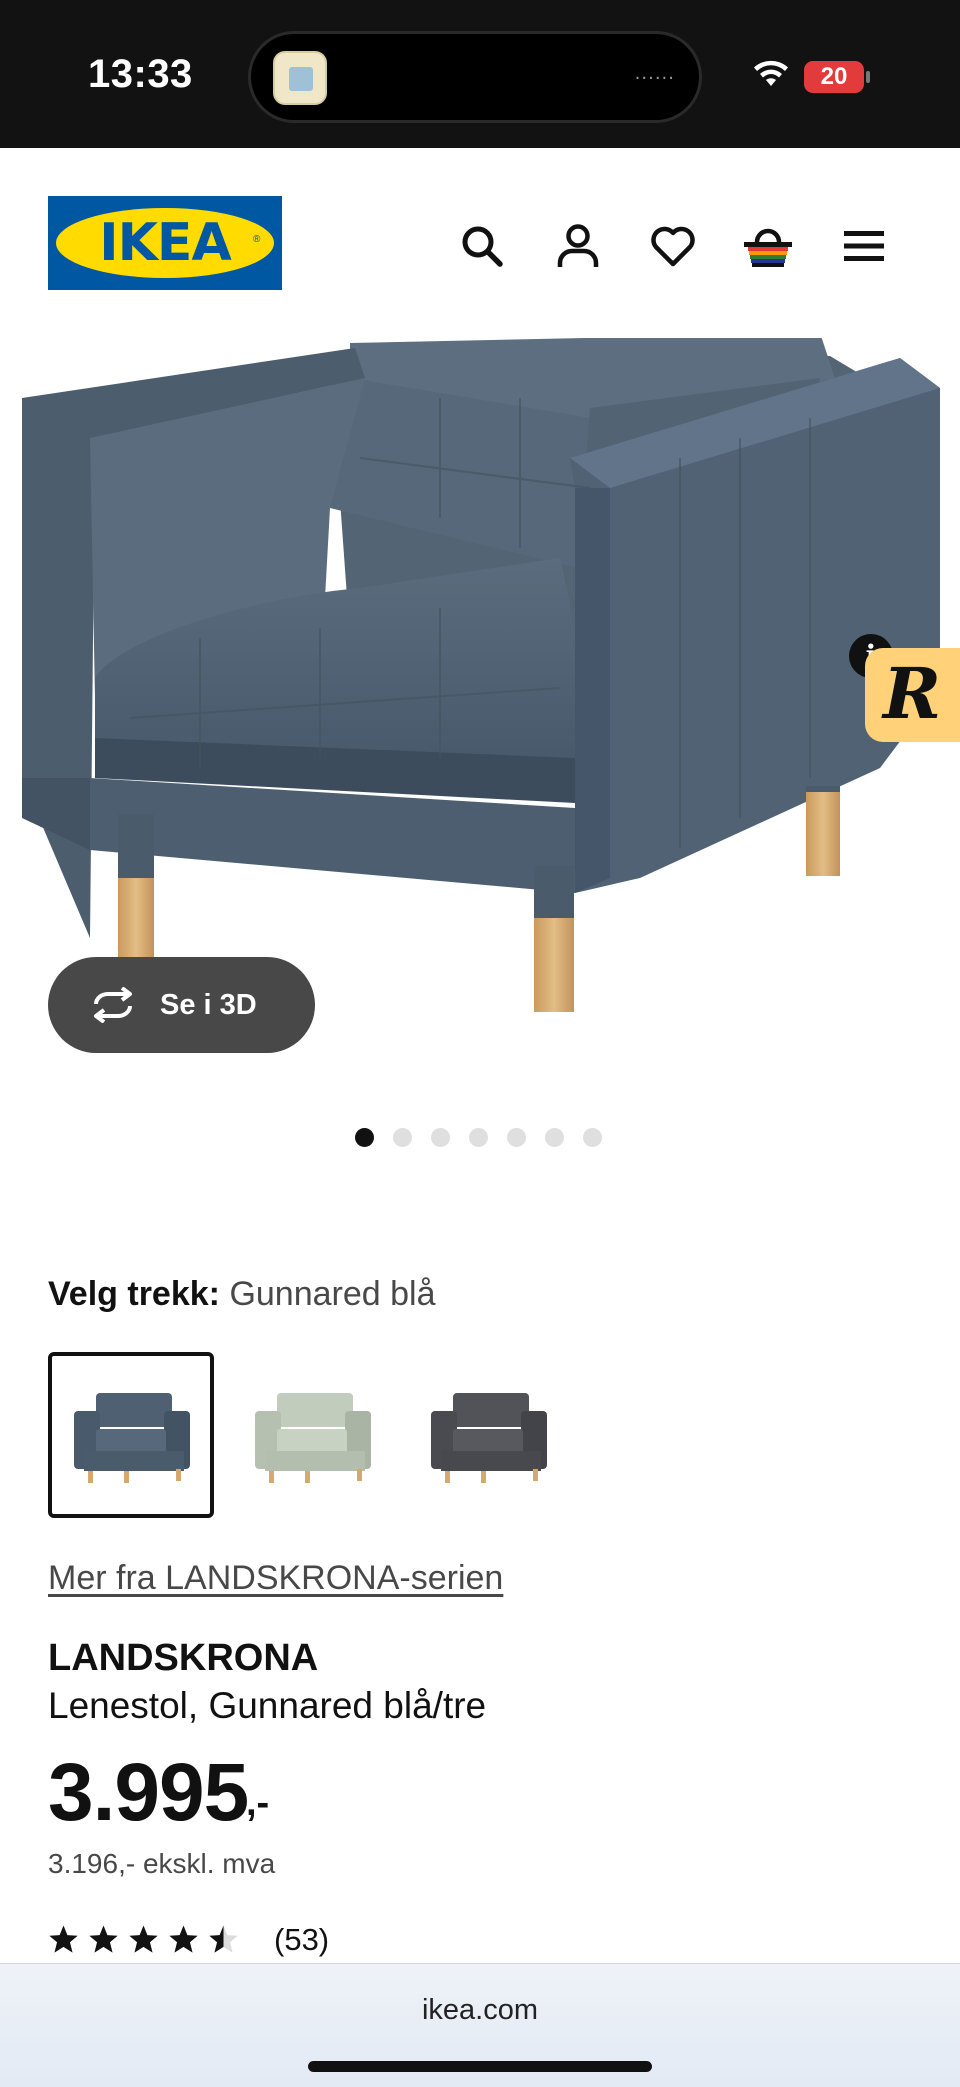  What do you see at coordinates (868, 77) in the screenshot?
I see `battery-tip` at bounding box center [868, 77].